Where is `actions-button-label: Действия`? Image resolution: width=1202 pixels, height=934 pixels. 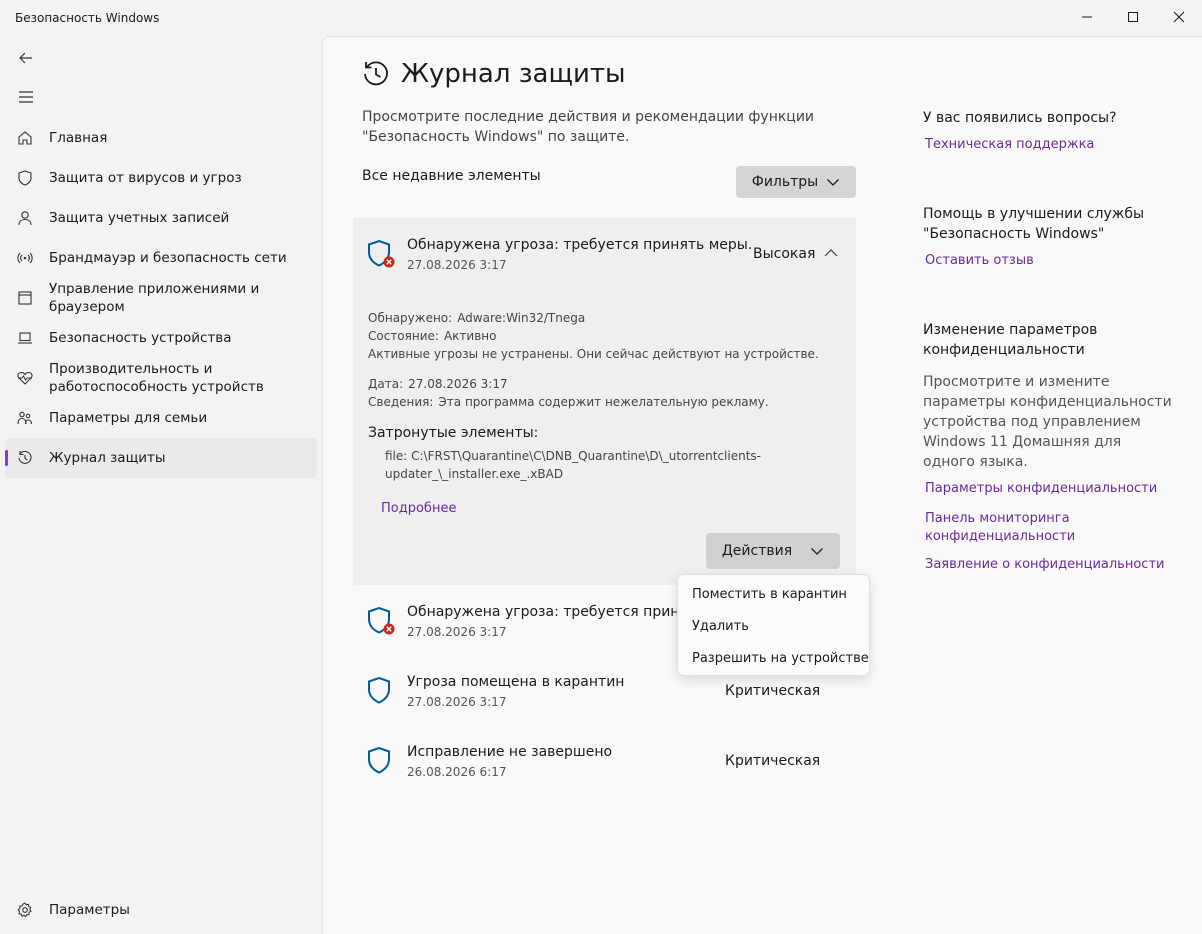
actions-button-label: Действия is located at coordinates (757, 551).